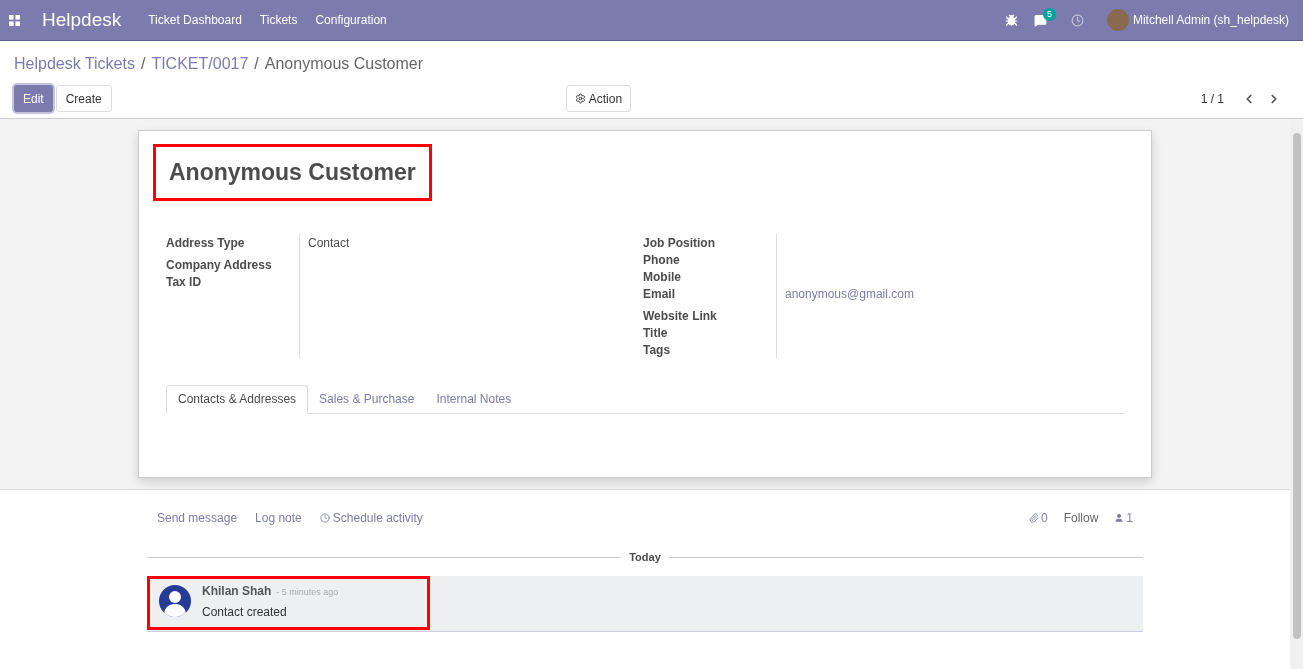  What do you see at coordinates (351, 20) in the screenshot?
I see `menu-item: Configuration` at bounding box center [351, 20].